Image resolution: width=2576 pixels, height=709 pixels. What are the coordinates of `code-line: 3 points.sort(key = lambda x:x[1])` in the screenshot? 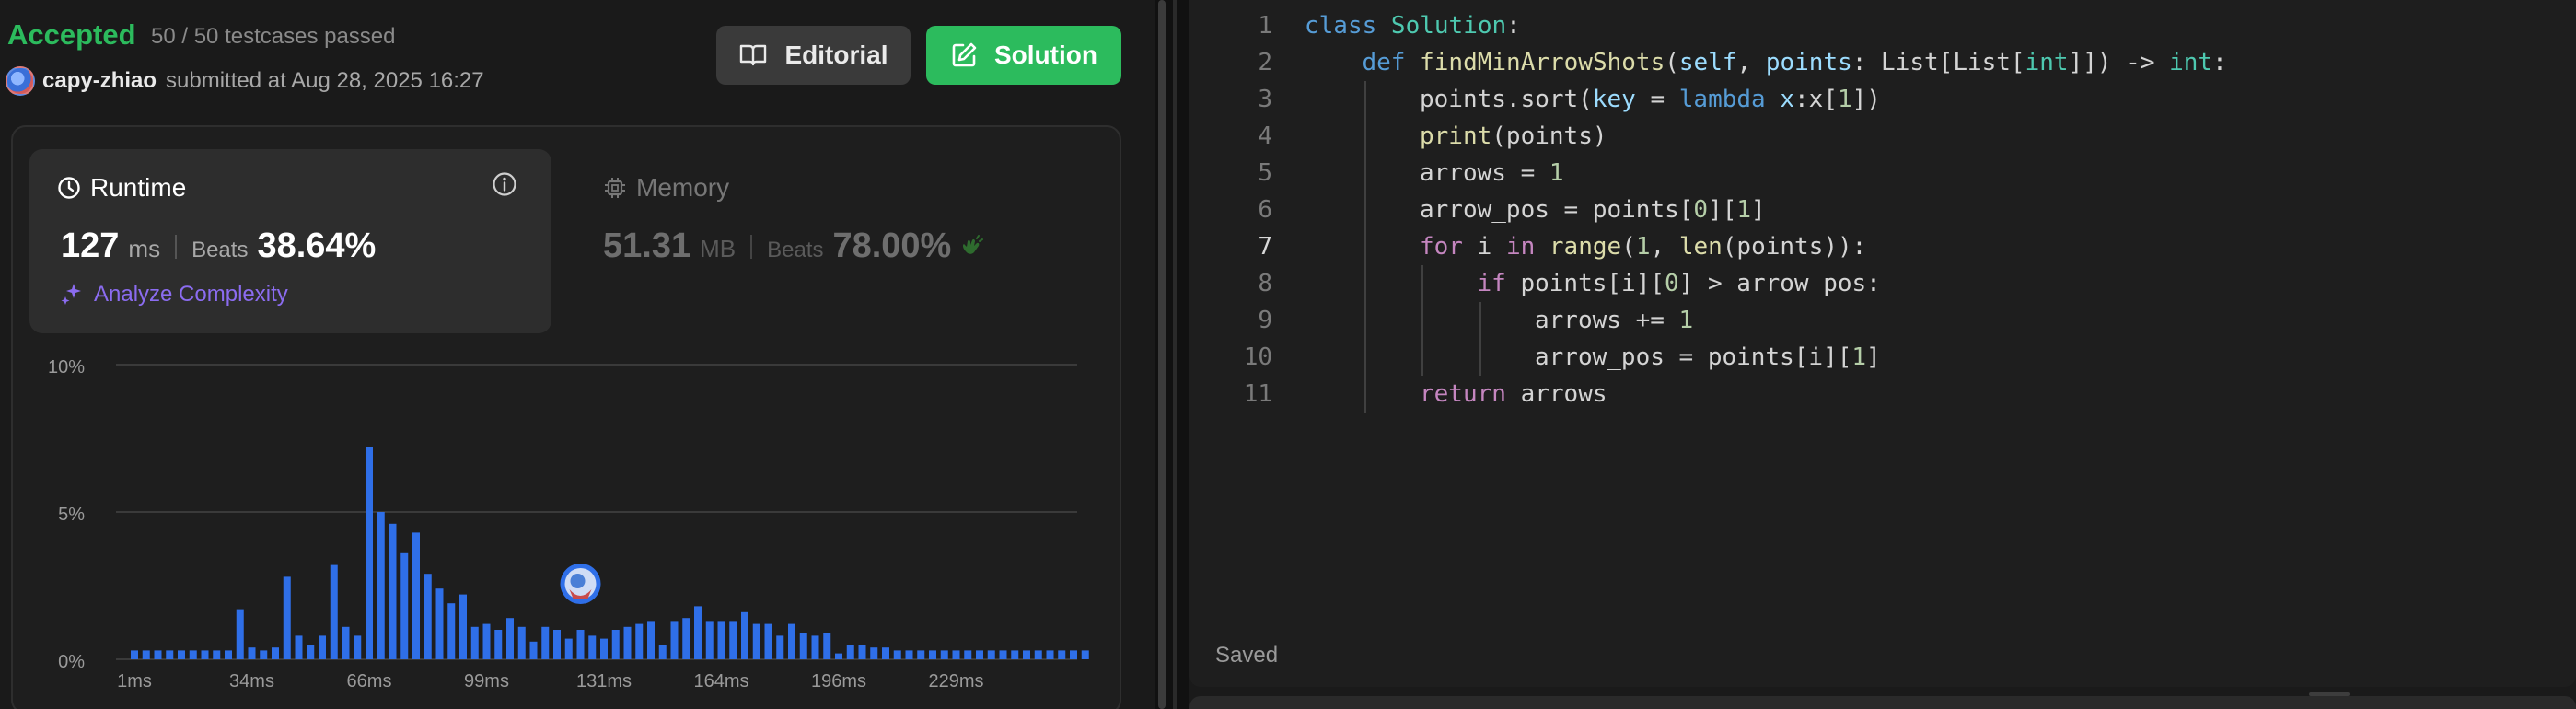 It's located at (1879, 99).